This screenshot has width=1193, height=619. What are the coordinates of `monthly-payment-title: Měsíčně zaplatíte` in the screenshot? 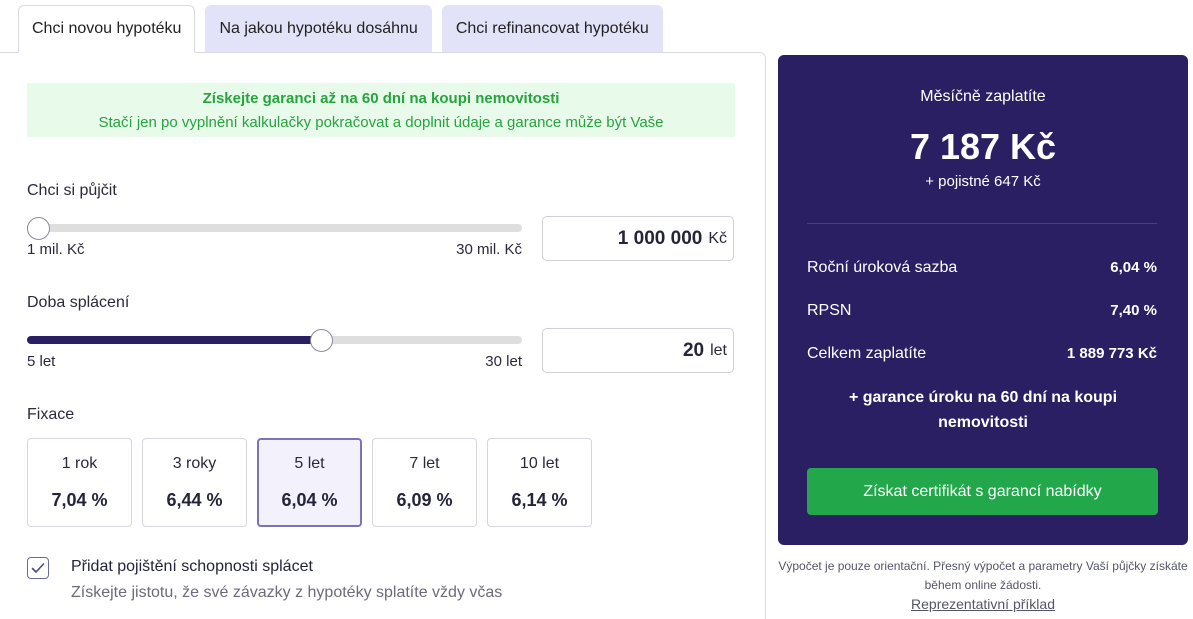 It's located at (983, 96).